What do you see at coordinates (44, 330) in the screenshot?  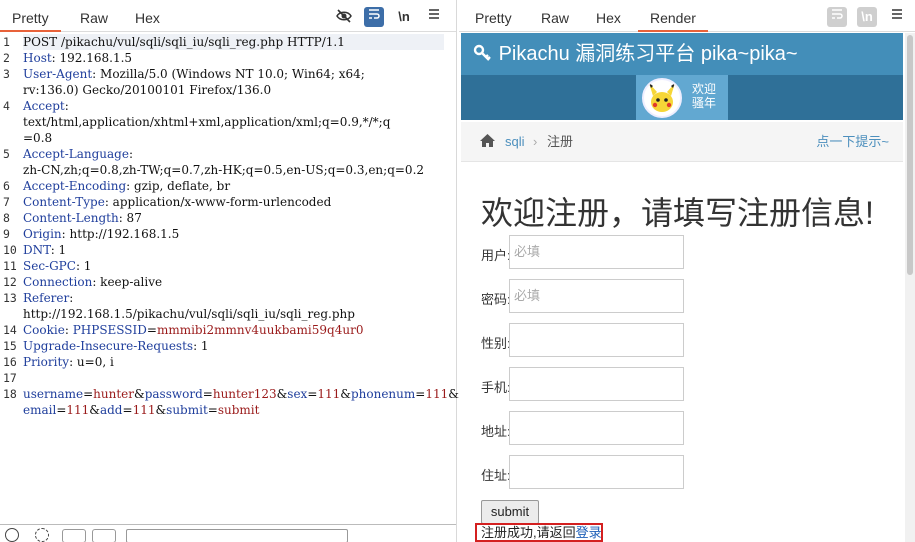 I see `request-token: Cookie` at bounding box center [44, 330].